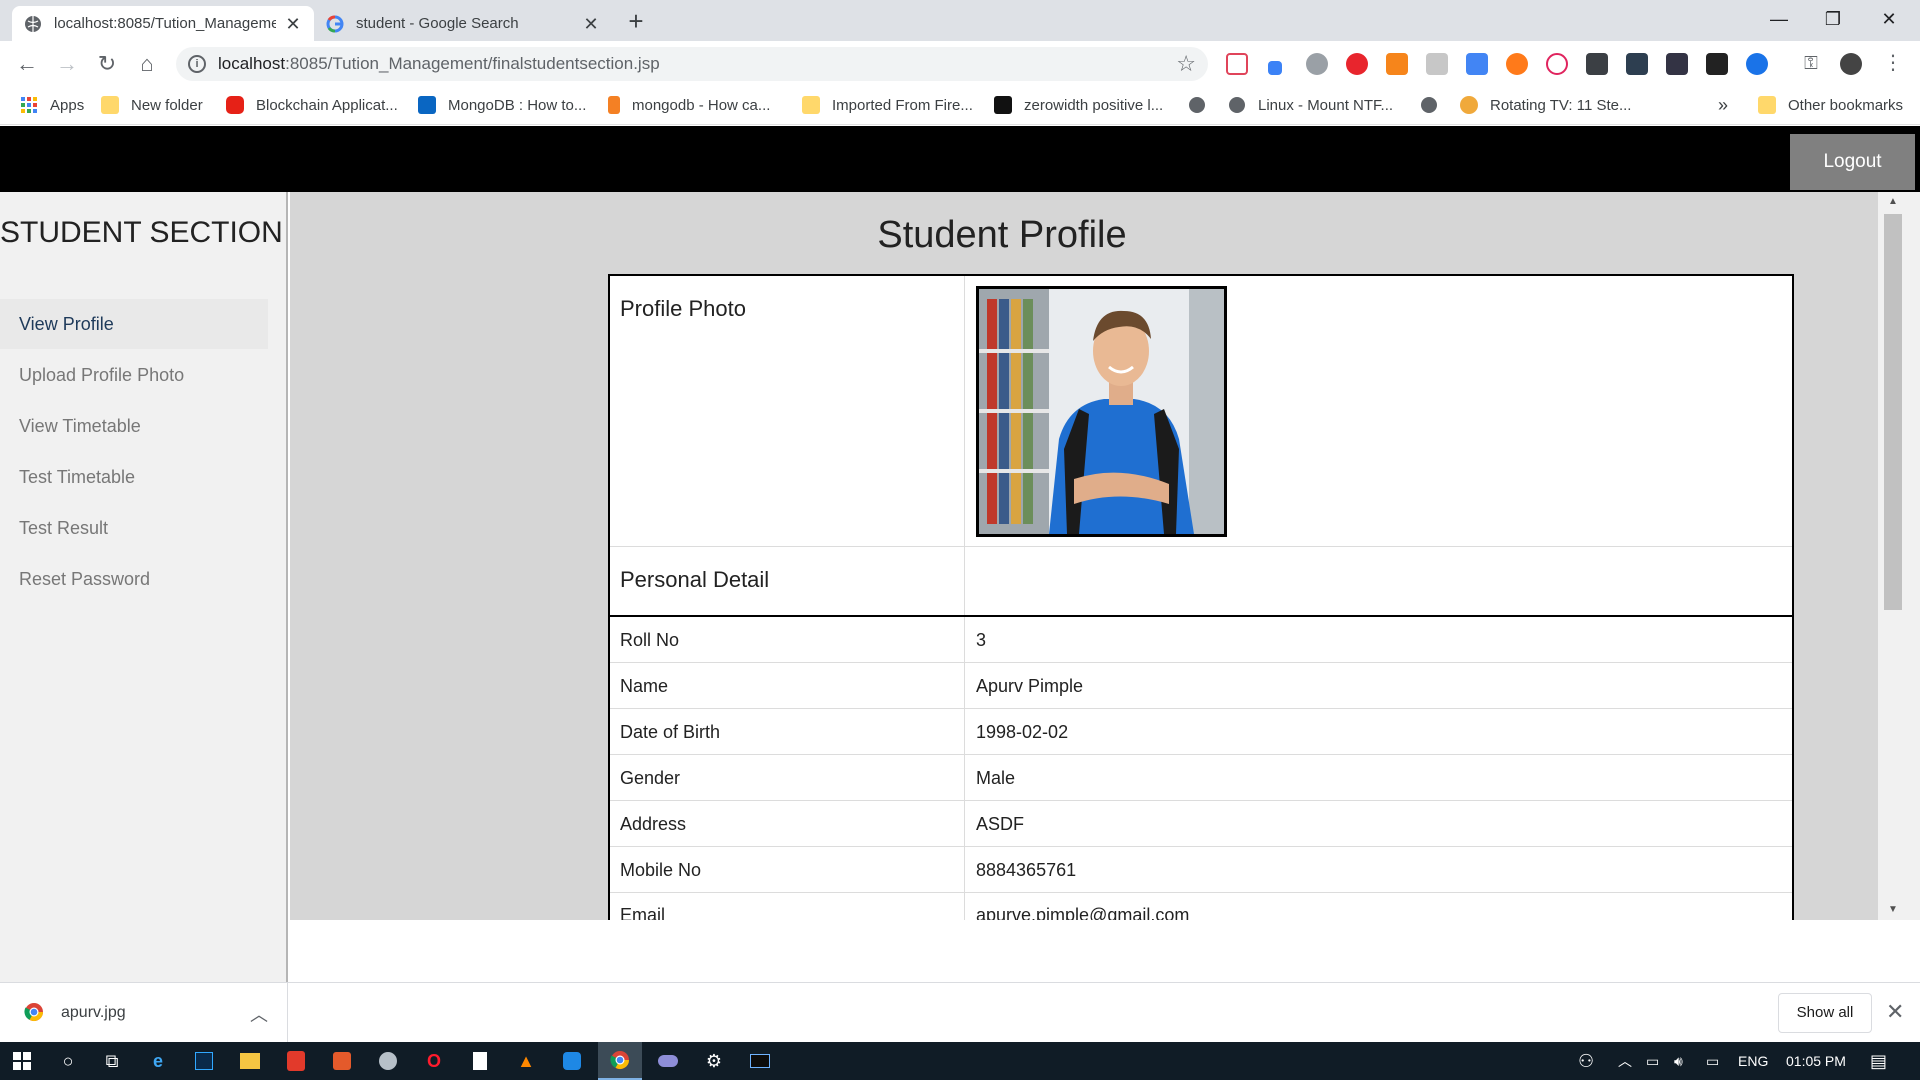 The image size is (1920, 1080). What do you see at coordinates (1846, 105) in the screenshot?
I see `bookmark-label: Other bookmarks` at bounding box center [1846, 105].